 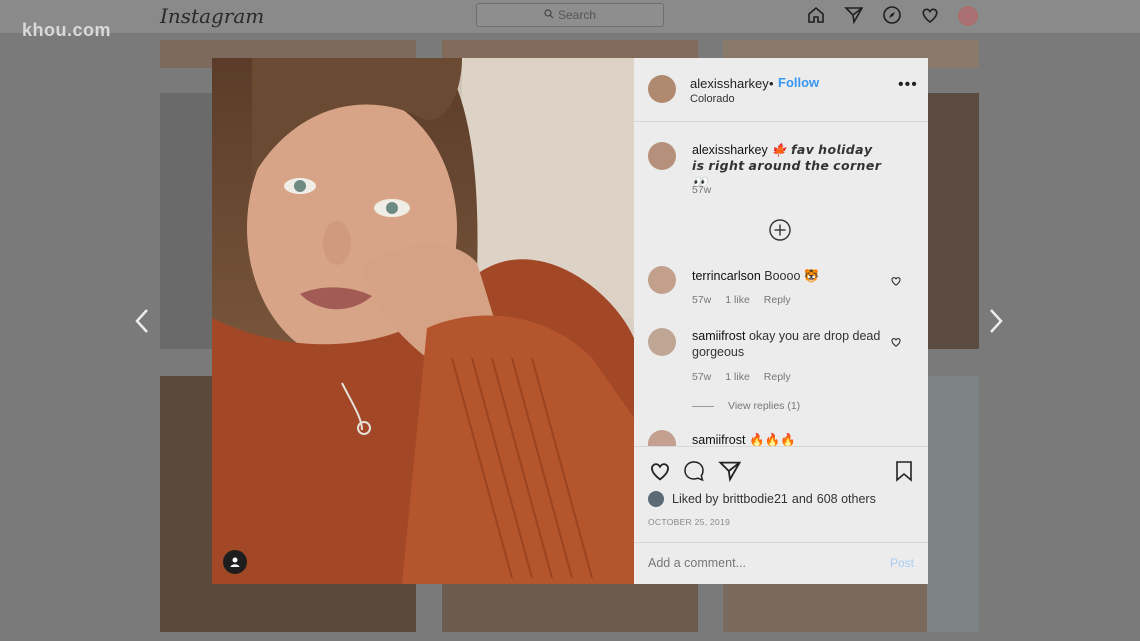 I want to click on more-options-icon: •••, so click(x=908, y=85).